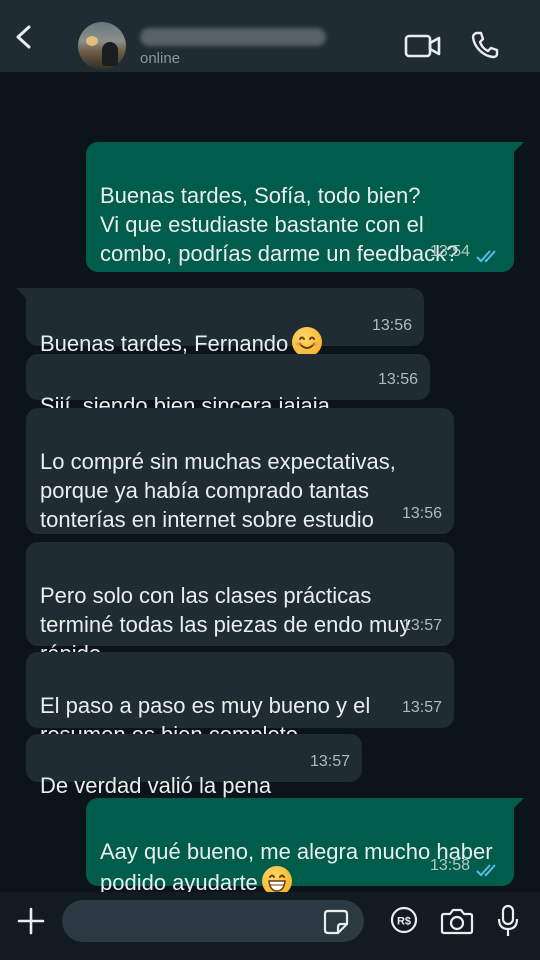  What do you see at coordinates (194, 766) in the screenshot?
I see `message-incoming: De verdad valió la pena 13:57` at bounding box center [194, 766].